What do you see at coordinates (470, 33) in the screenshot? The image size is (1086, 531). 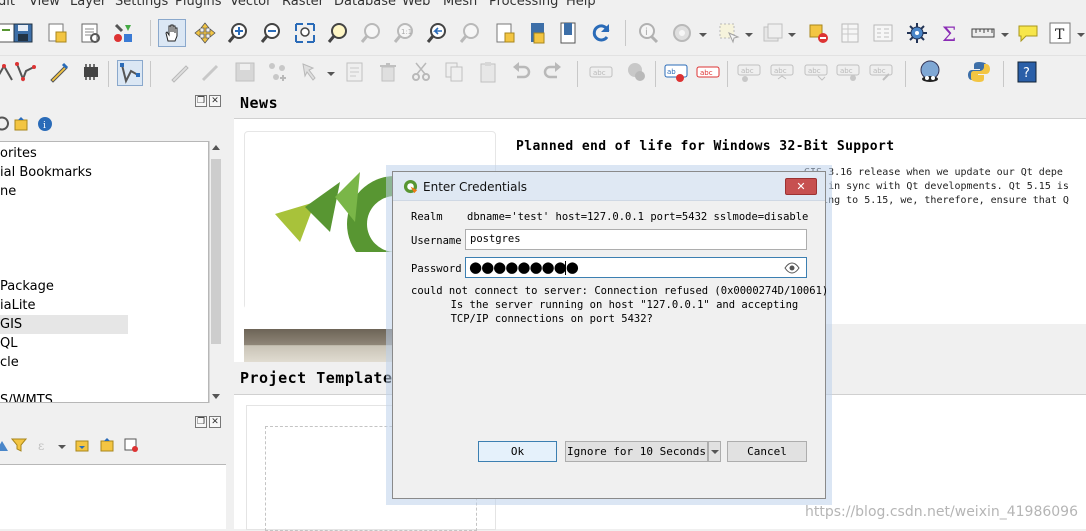 I see `zoom-next-icon` at bounding box center [470, 33].